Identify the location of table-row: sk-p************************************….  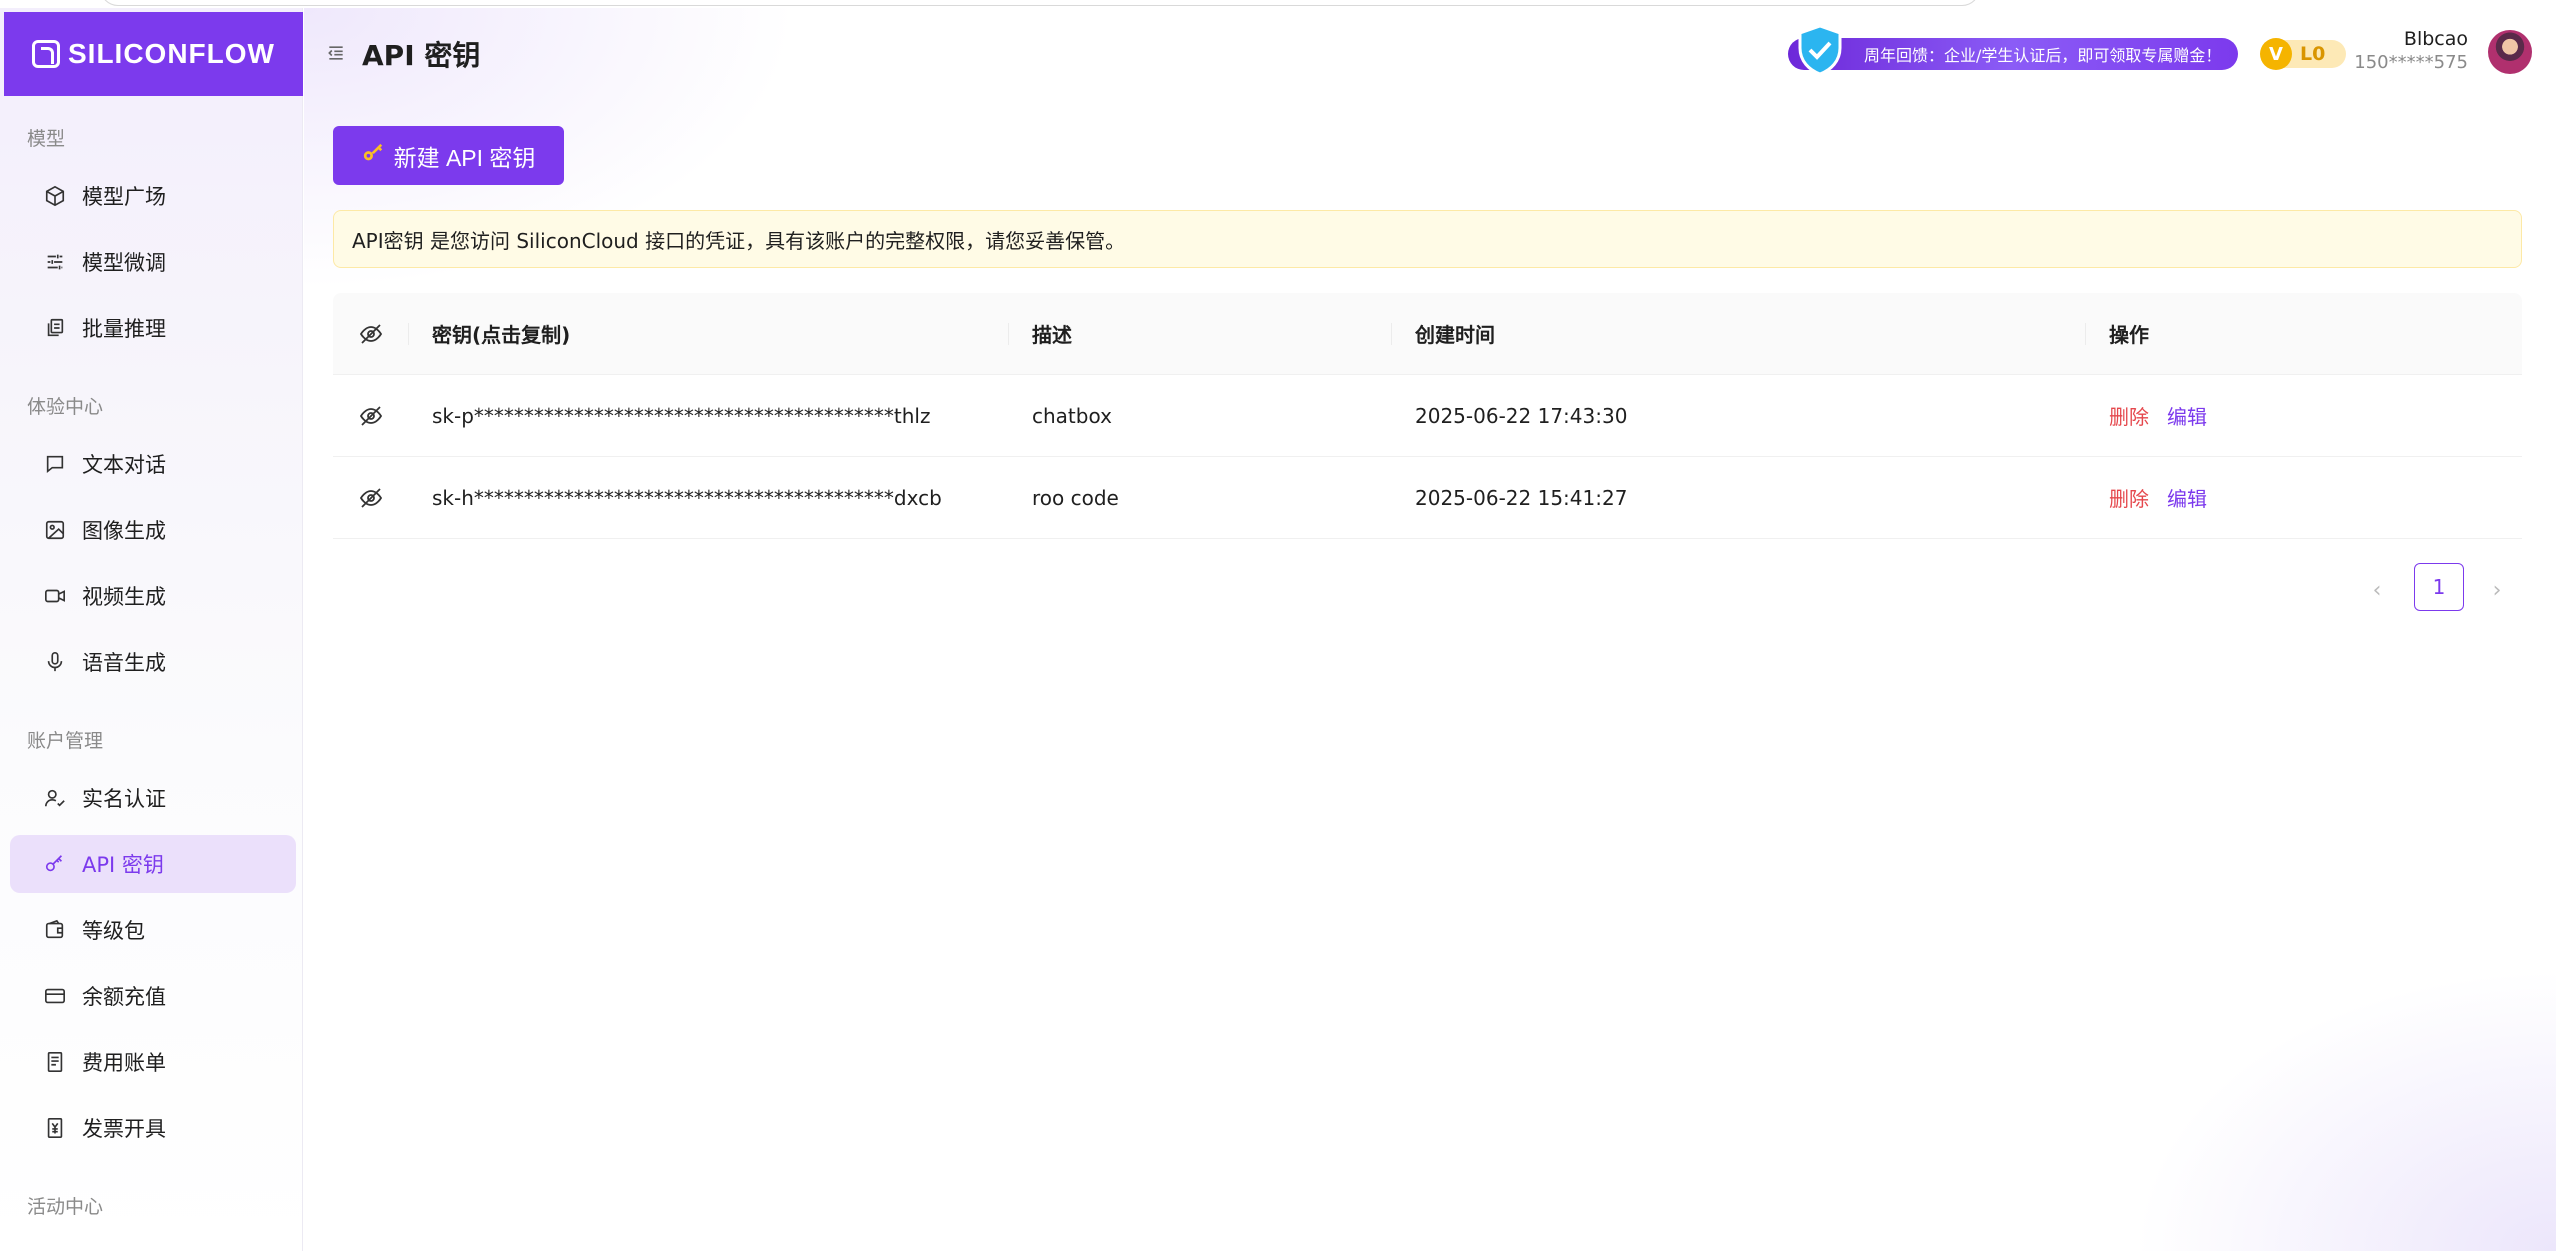
(1427, 416).